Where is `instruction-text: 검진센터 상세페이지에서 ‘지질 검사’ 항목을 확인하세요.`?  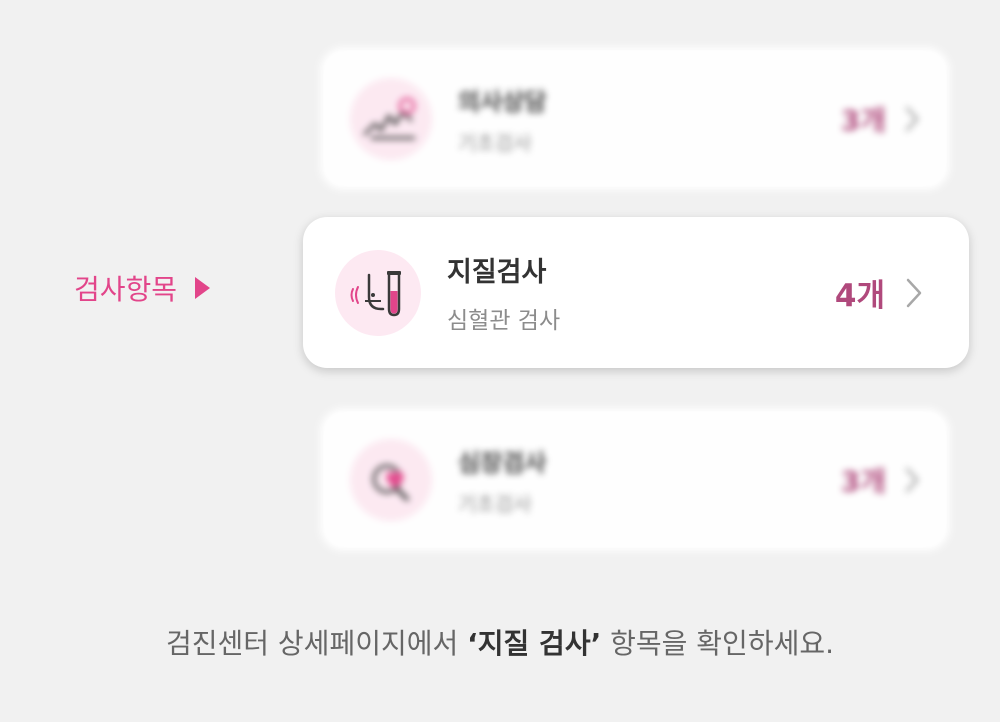
instruction-text: 검진센터 상세페이지에서 ‘지질 검사’ 항목을 확인하세요. is located at coordinates (500, 642).